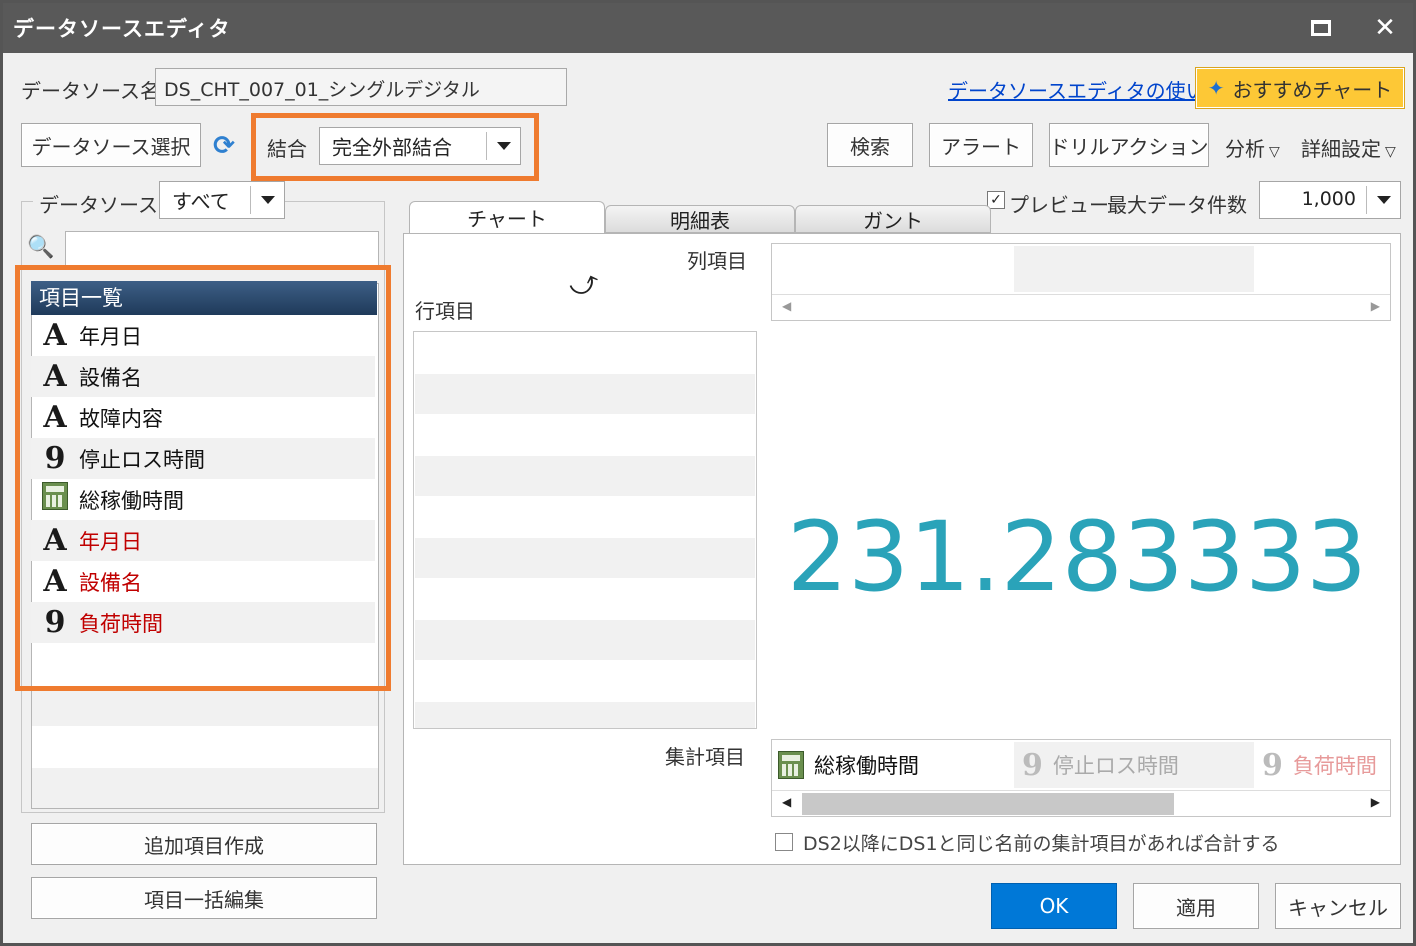  I want to click on preview-label: プレビュー, so click(1059, 205).